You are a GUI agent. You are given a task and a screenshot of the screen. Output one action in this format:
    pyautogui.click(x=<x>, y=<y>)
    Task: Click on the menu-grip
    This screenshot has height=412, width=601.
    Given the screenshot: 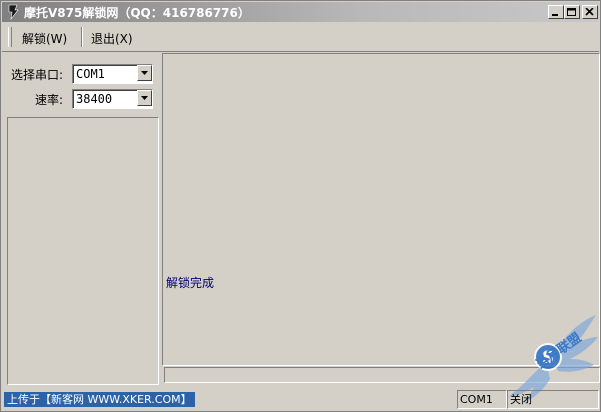 What is the action you would take?
    pyautogui.click(x=10, y=37)
    